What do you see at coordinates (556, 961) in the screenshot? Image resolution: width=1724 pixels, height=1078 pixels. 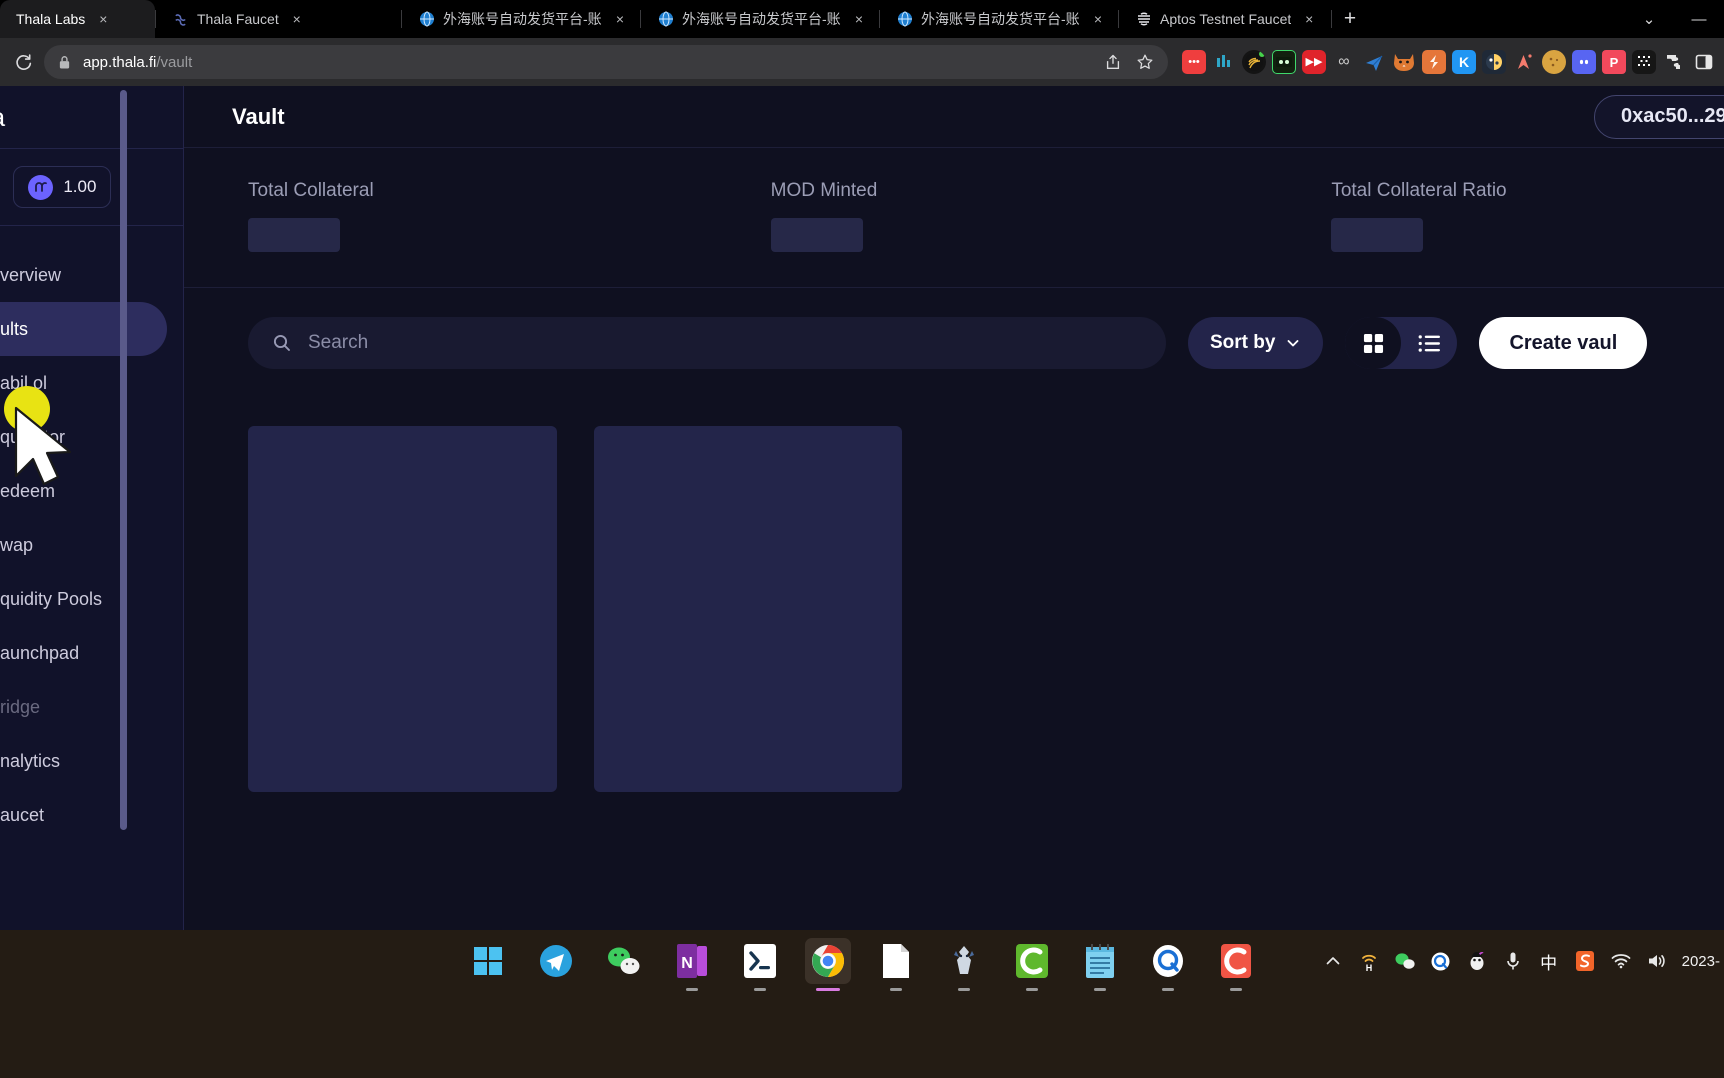 I see `telegram-taskbar-icon` at bounding box center [556, 961].